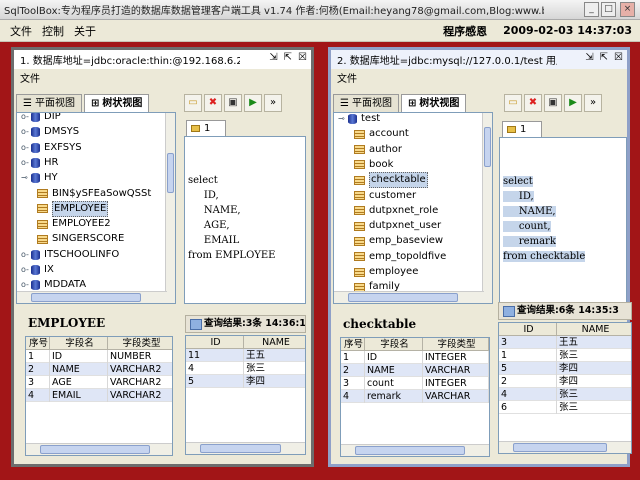  I want to click on results-grid: ID NAME 3 王五 1 张三 5 李四 2 李四 4 张三 6 张三, so click(565, 388).